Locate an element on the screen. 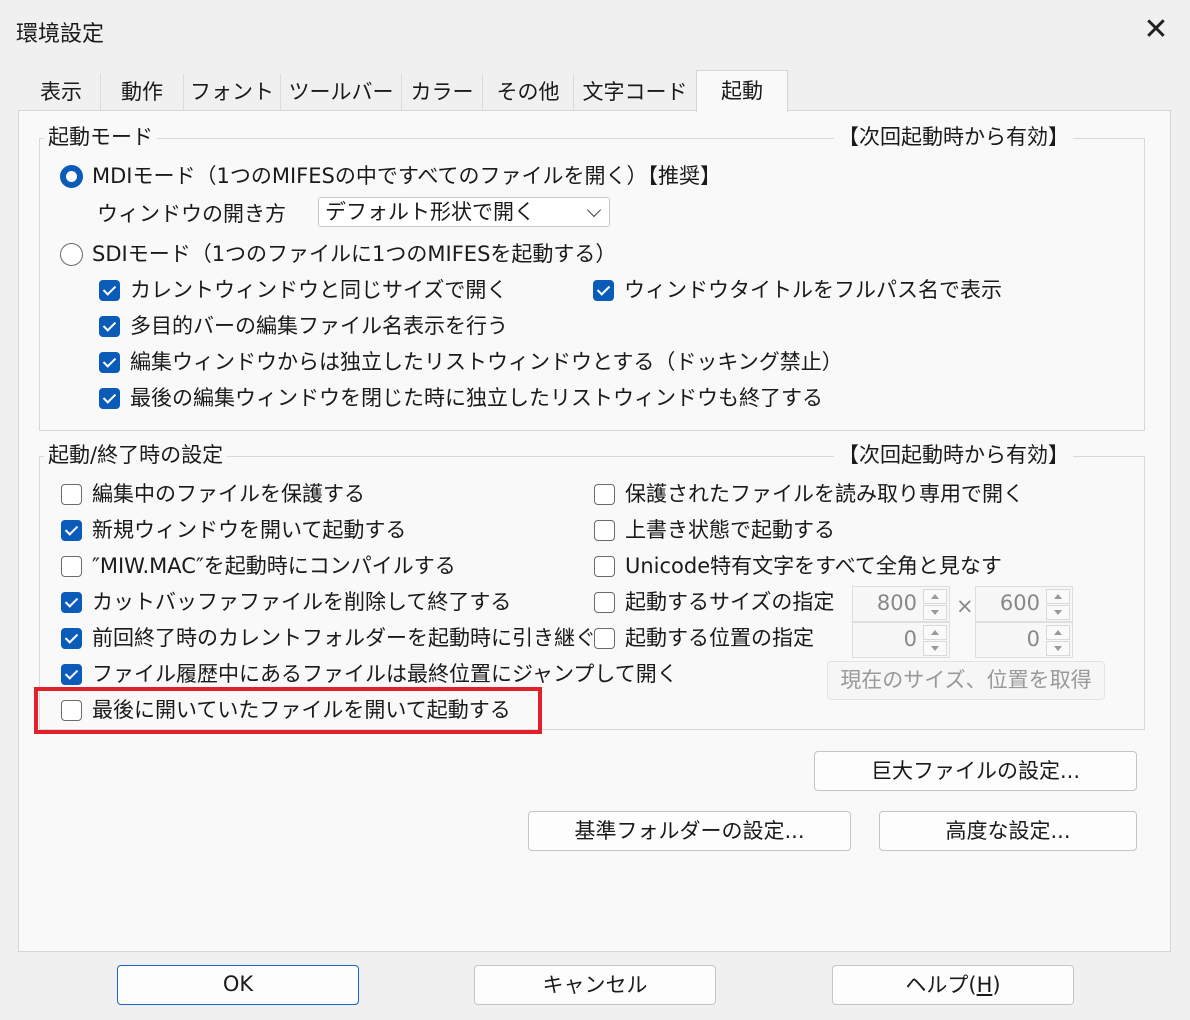  height-down-arrow-icon is located at coordinates (1058, 612).